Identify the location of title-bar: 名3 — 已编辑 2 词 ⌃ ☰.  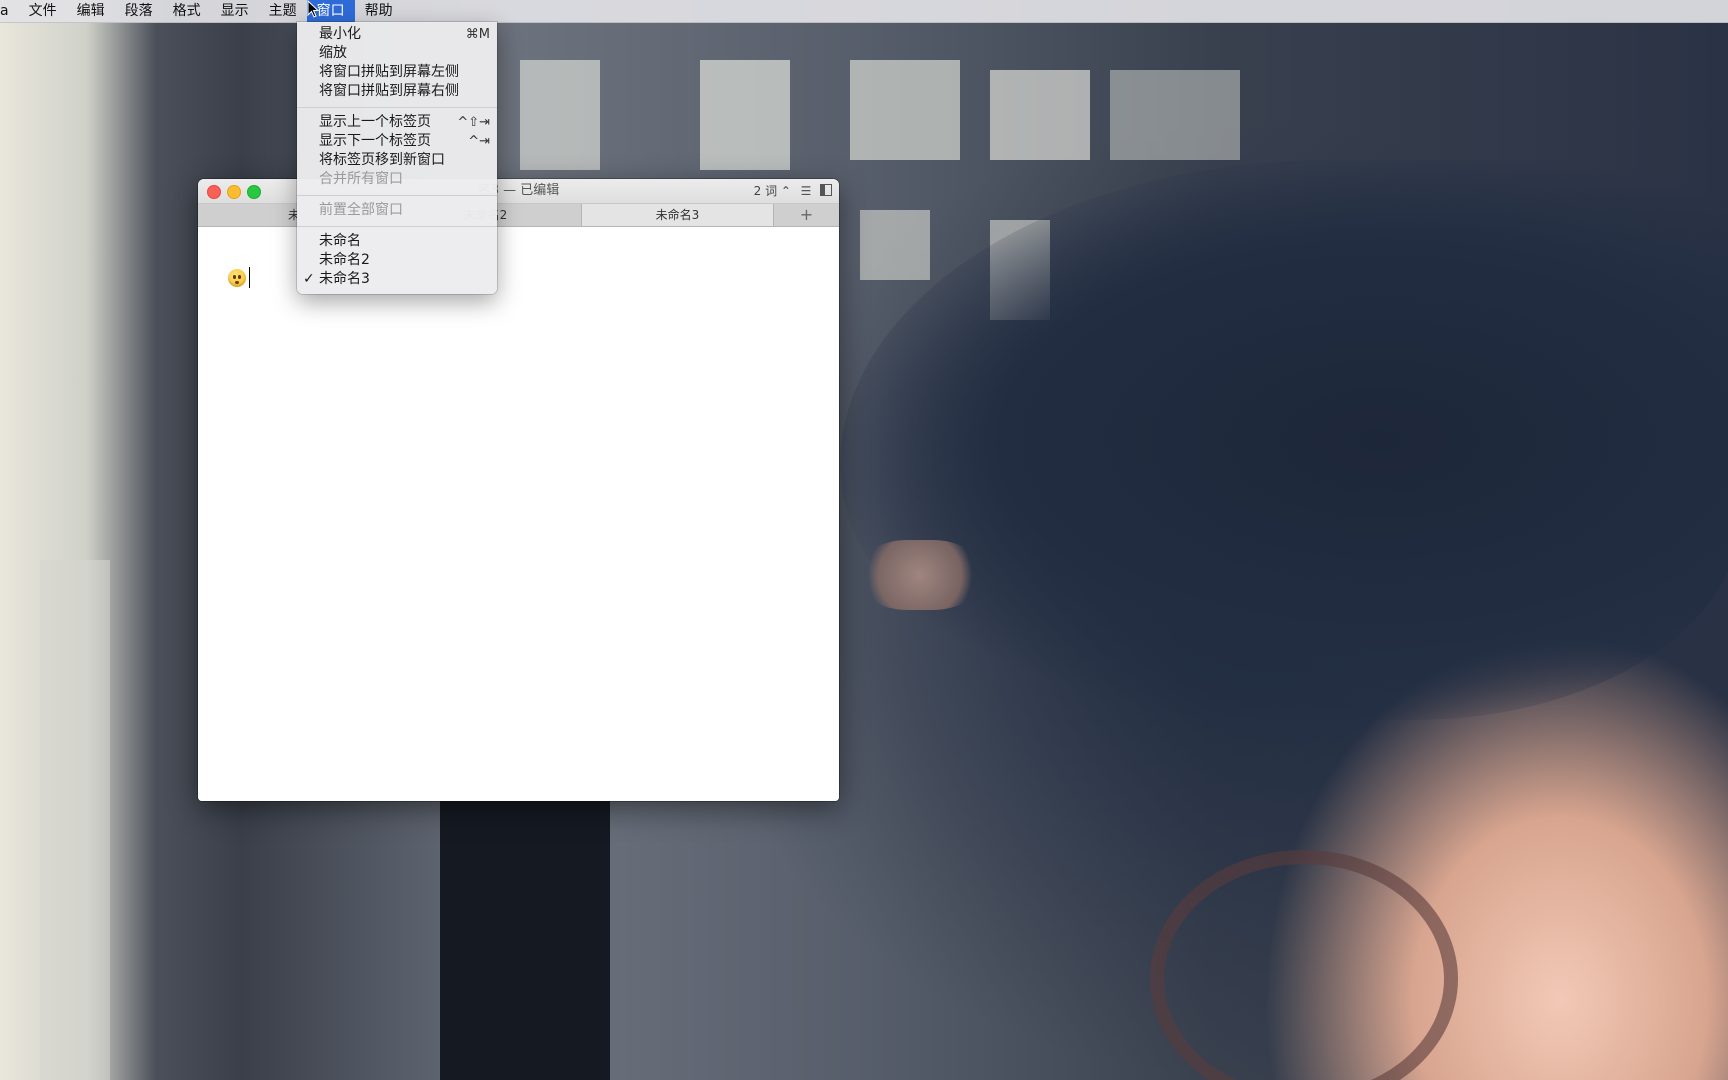
(518, 191).